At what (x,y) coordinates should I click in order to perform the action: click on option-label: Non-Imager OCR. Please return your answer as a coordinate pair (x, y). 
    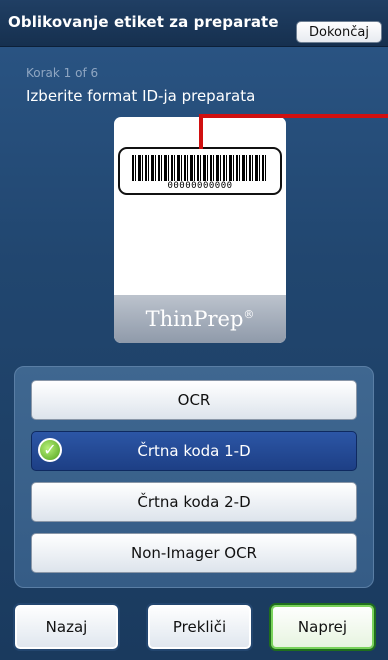
    Looking at the image, I should click on (194, 553).